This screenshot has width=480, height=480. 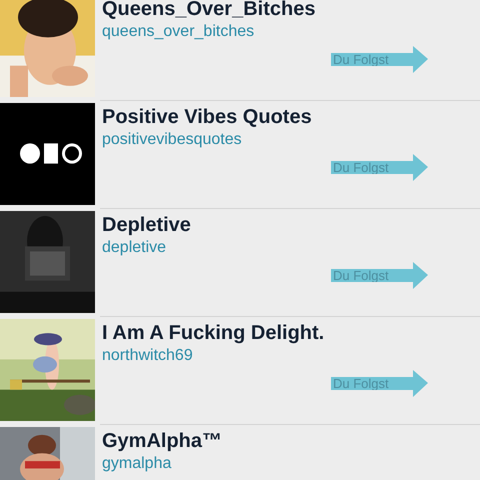 I want to click on account-name: Depletive, so click(x=147, y=225).